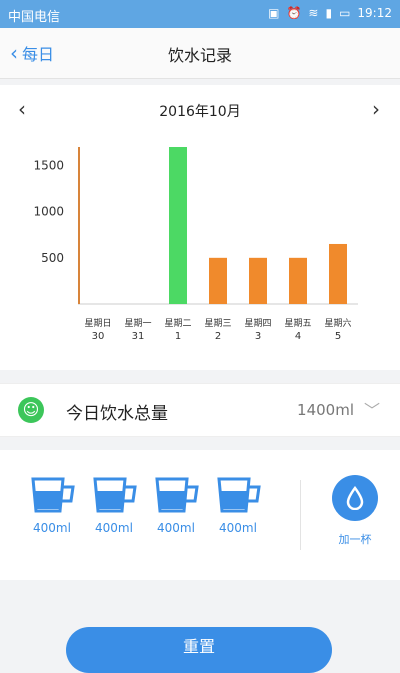 This screenshot has height=673, width=400. I want to click on x-tick-day: 星期三, so click(217, 323).